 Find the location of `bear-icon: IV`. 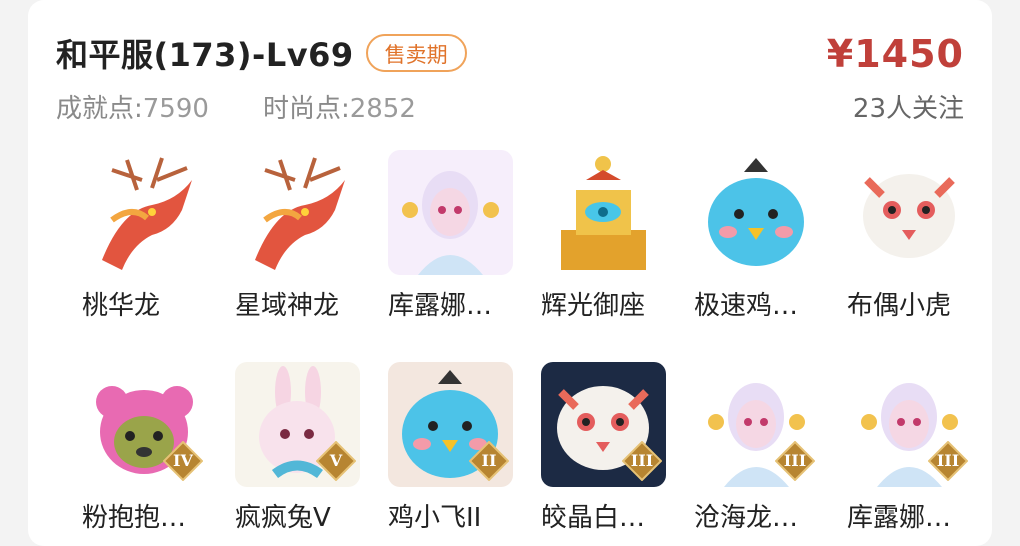

bear-icon: IV is located at coordinates (144, 424).